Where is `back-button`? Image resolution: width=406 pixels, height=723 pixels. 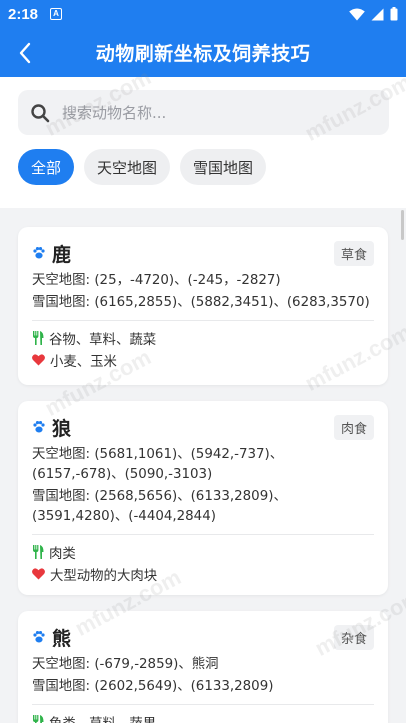
back-button is located at coordinates (25, 53).